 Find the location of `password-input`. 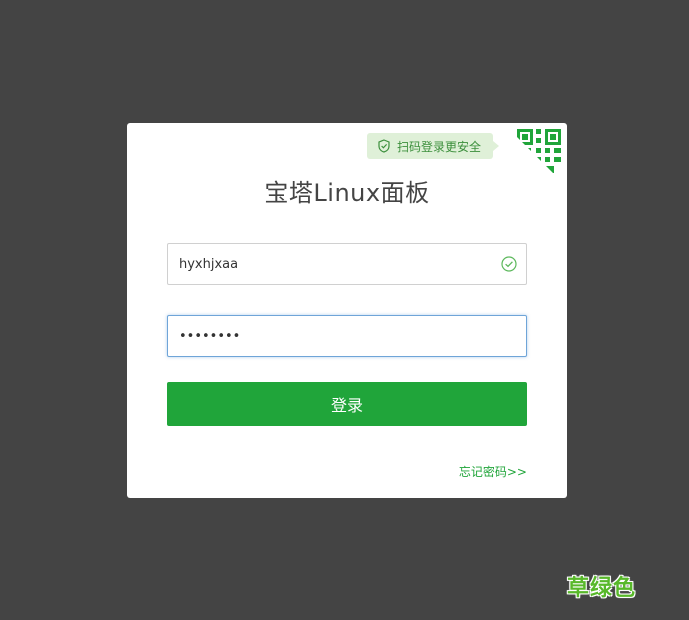

password-input is located at coordinates (347, 336).